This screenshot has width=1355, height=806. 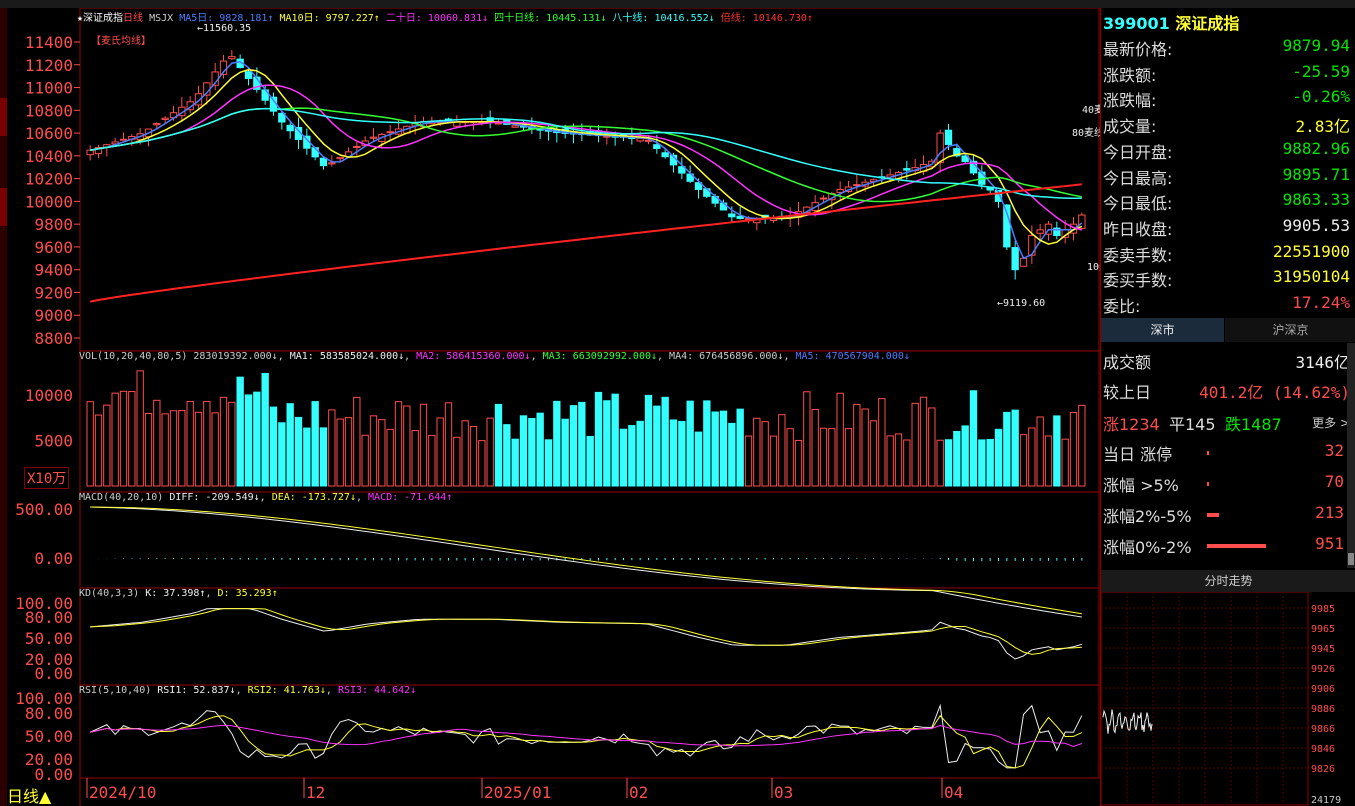 I want to click on limit-stat-row: 涨幅2%-5% 213, so click(x=1228, y=514).